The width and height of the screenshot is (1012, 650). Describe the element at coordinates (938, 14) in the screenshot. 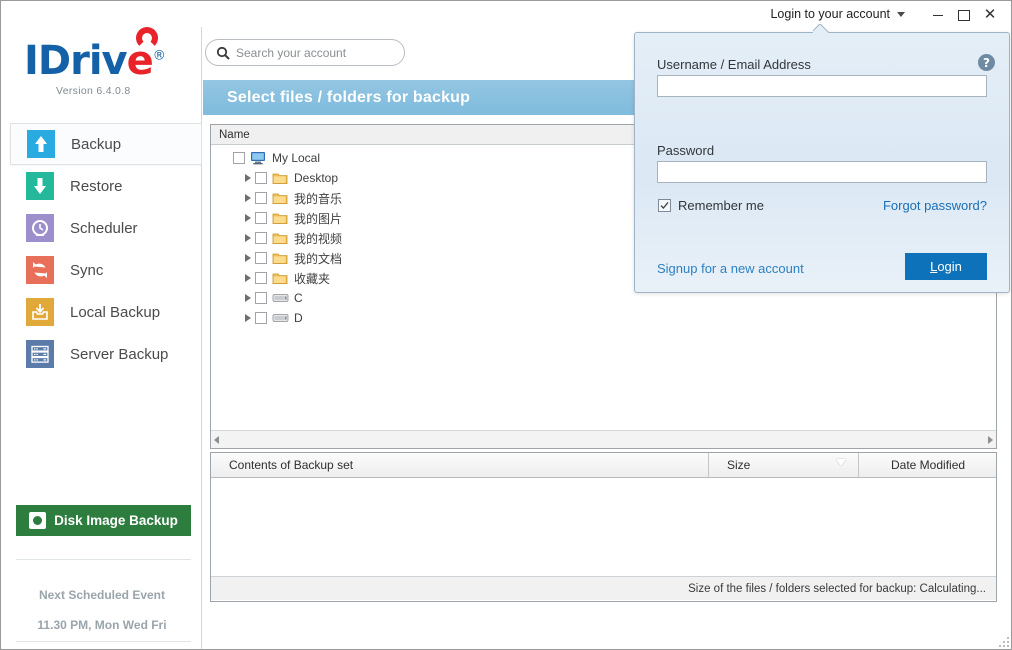

I see `minimize-button` at that location.